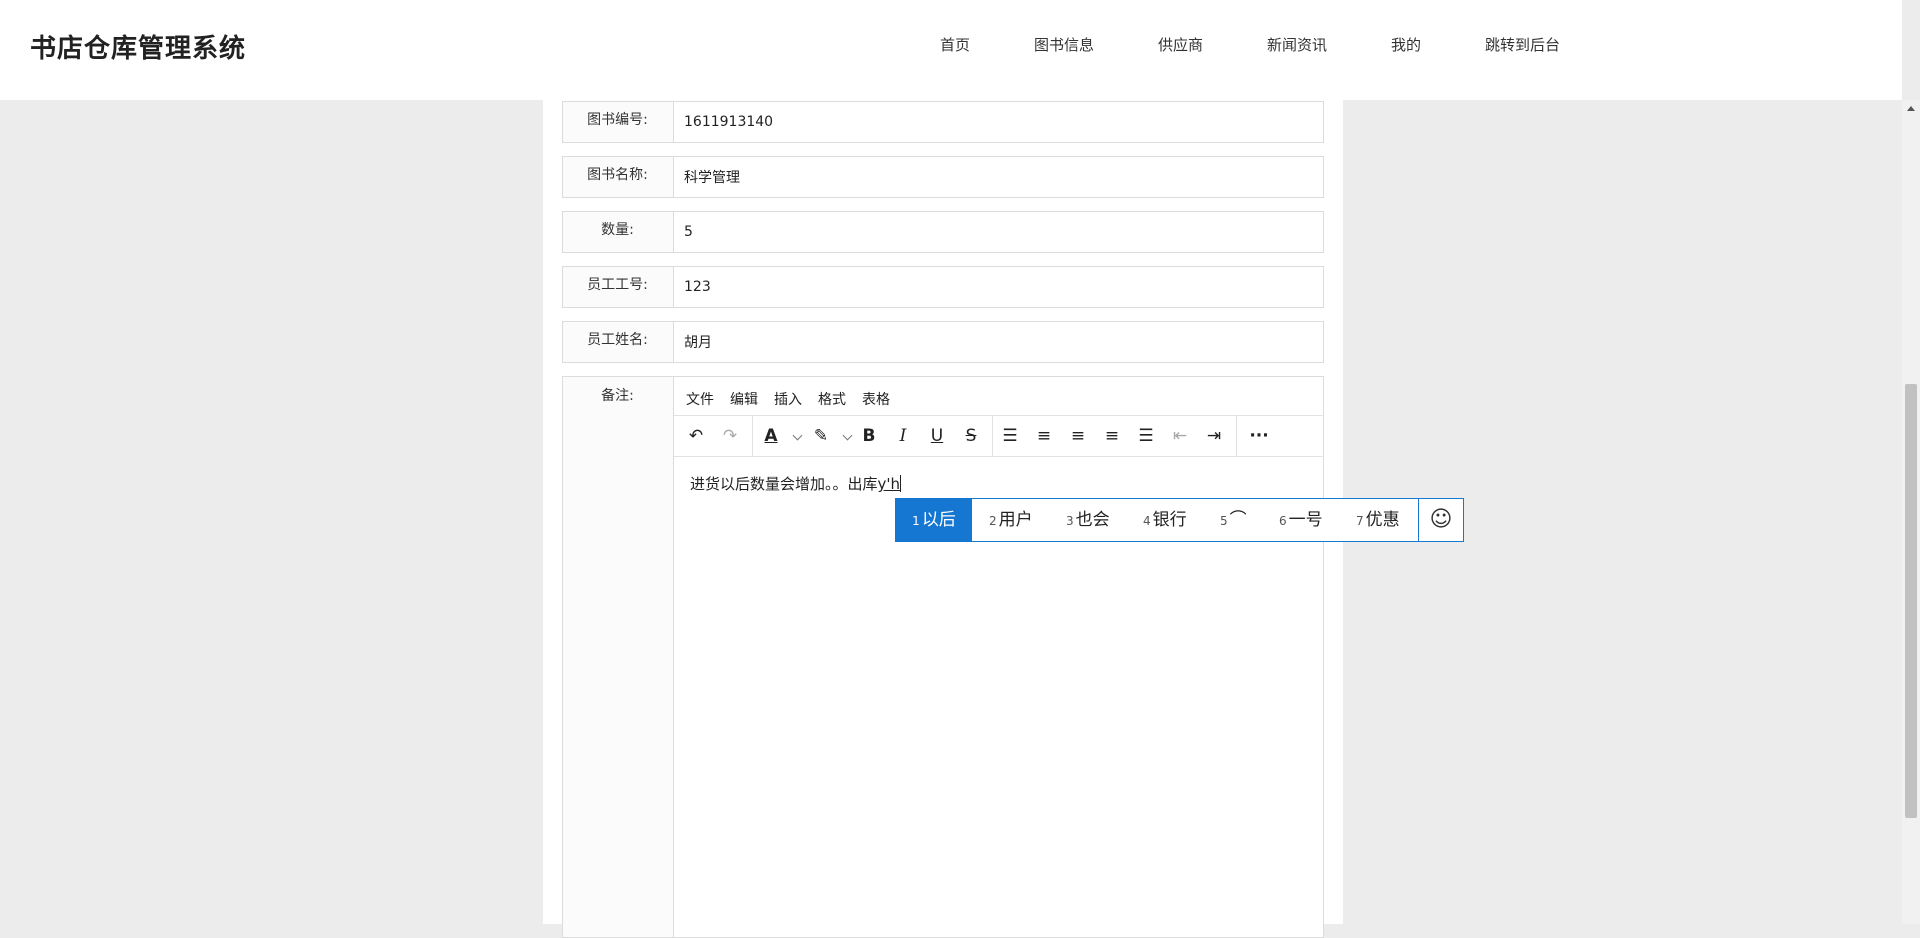 Image resolution: width=1920 pixels, height=938 pixels. I want to click on candidate-text: 以后, so click(938, 520).